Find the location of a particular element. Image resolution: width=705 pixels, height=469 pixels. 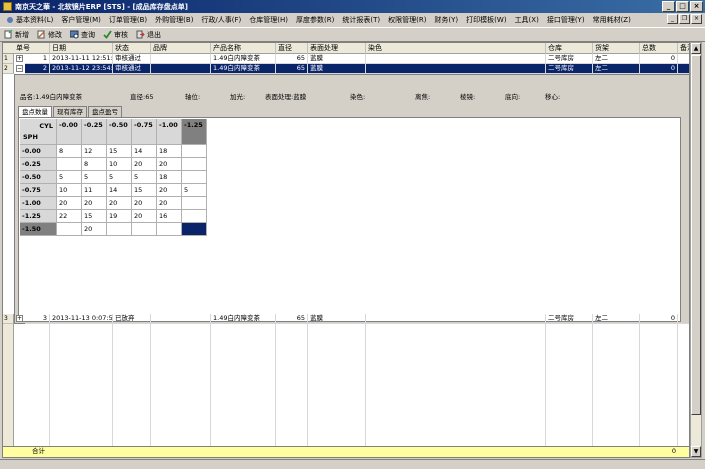

query-button: 查询 is located at coordinates (82, 35).